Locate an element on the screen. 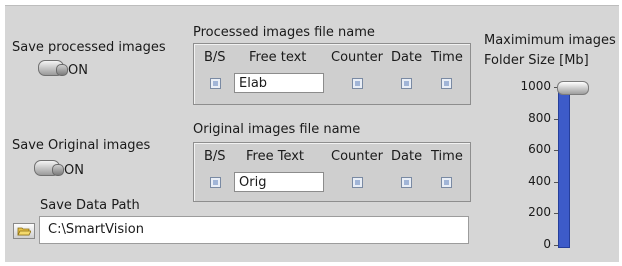 This screenshot has height=266, width=622. save-processed-state: ON is located at coordinates (78, 70).